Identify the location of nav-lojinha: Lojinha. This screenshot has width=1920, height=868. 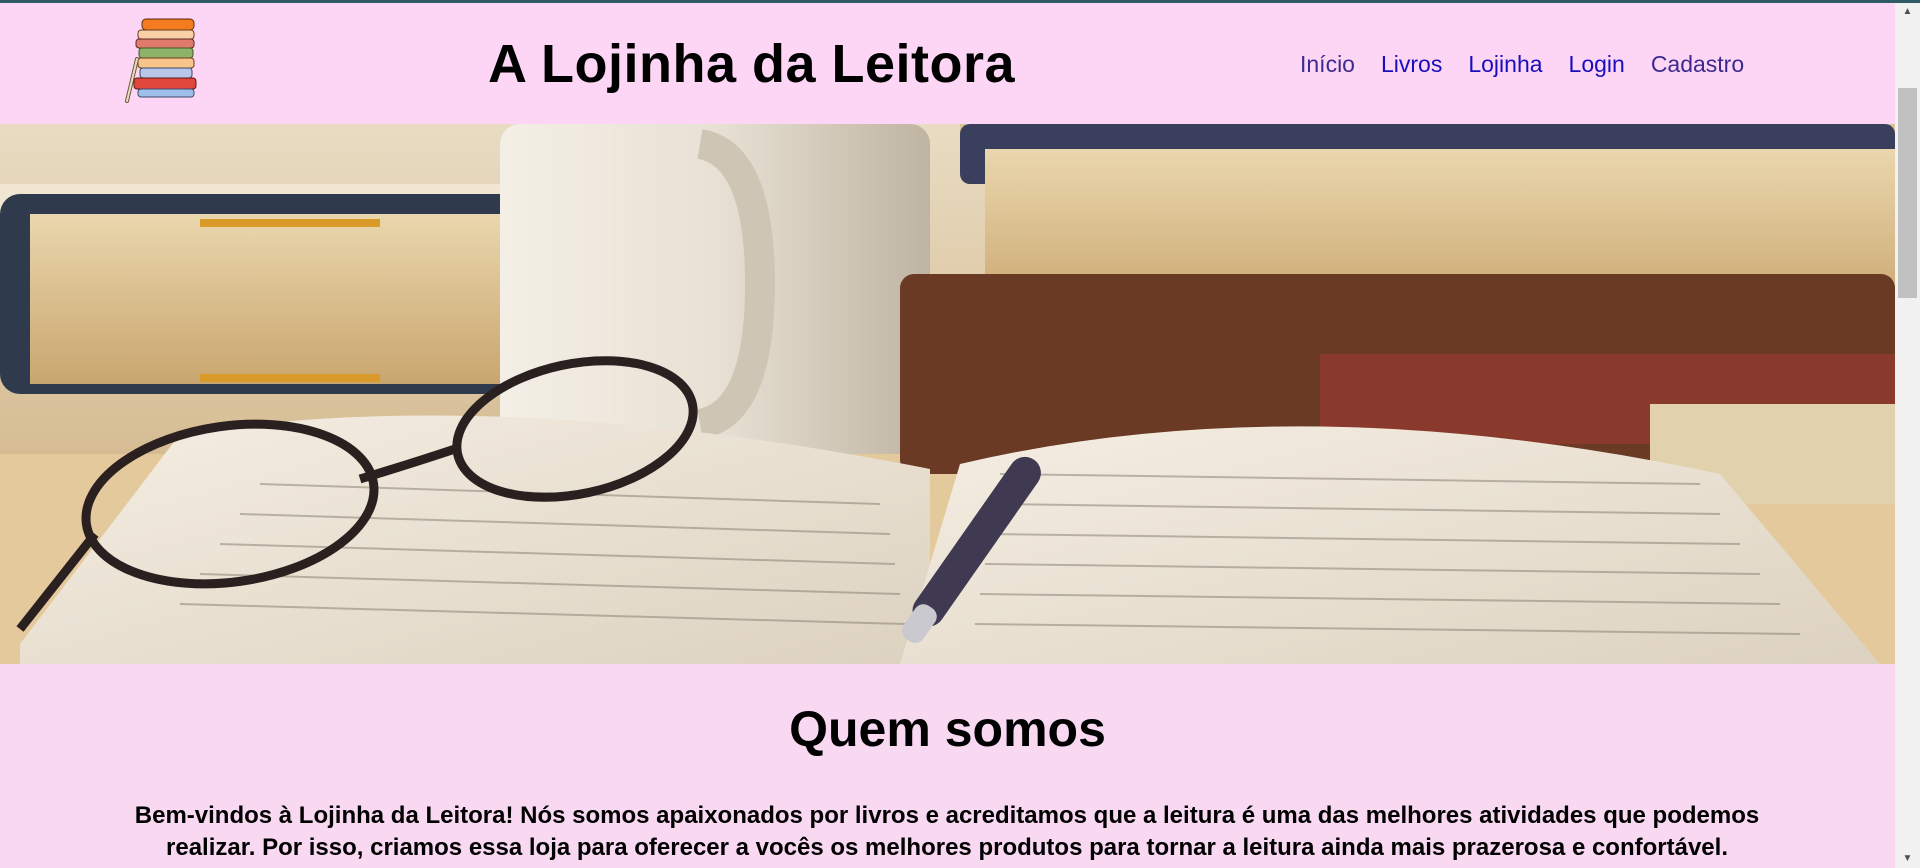
(1505, 64).